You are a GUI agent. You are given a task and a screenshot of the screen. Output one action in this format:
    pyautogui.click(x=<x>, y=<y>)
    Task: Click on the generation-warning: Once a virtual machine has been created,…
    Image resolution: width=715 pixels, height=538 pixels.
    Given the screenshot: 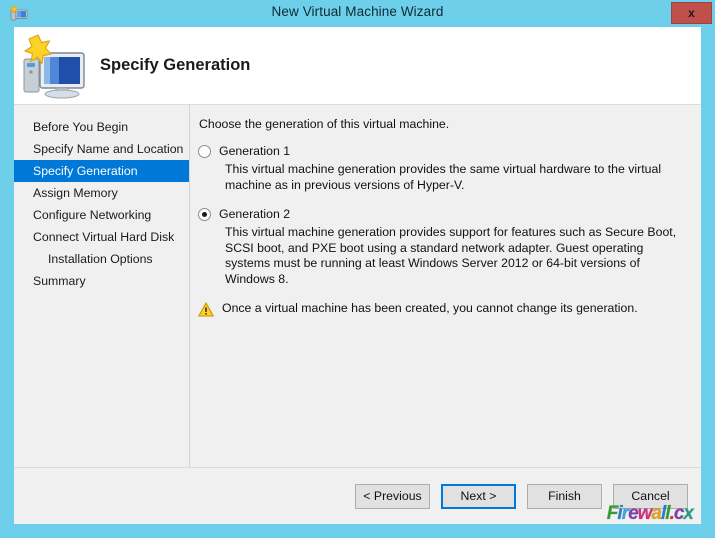 What is the action you would take?
    pyautogui.click(x=440, y=309)
    